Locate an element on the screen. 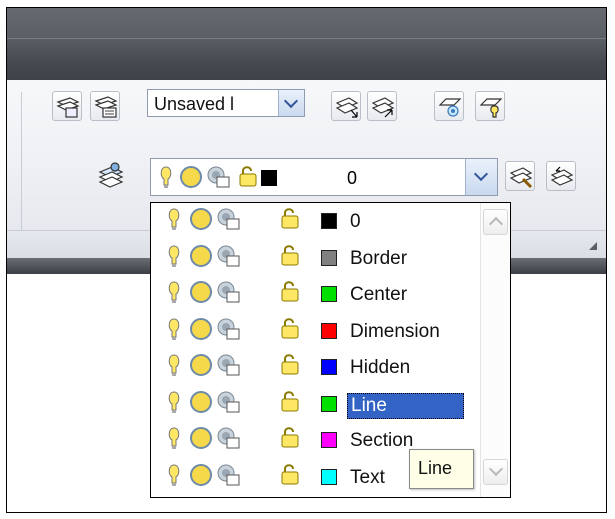  layer-previous-button is located at coordinates (382, 106).